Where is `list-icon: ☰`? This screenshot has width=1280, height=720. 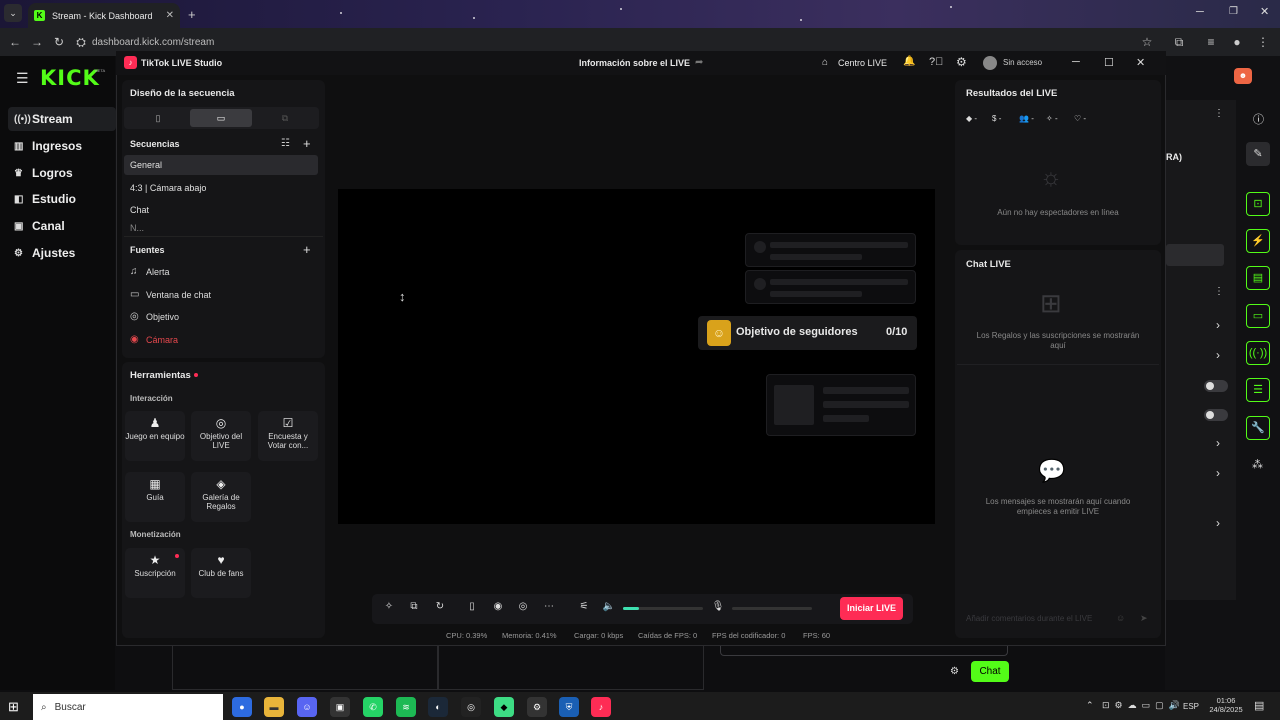
list-icon: ☰ is located at coordinates (1258, 390).